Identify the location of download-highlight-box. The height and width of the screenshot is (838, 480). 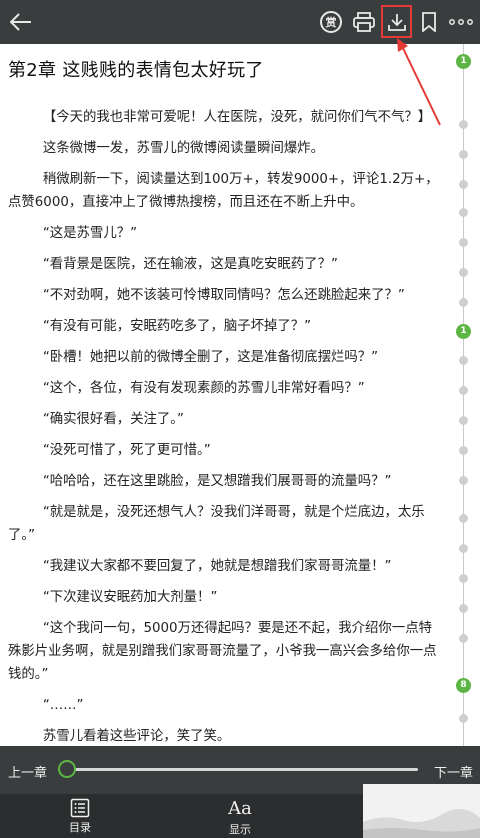
(396, 21).